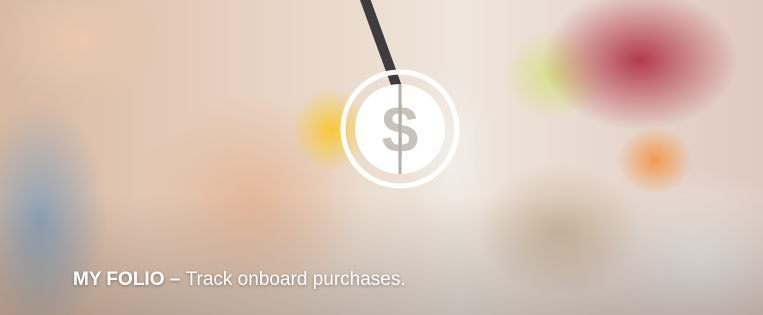 The width and height of the screenshot is (763, 315). I want to click on banner-description: Track onboard purchases., so click(295, 279).